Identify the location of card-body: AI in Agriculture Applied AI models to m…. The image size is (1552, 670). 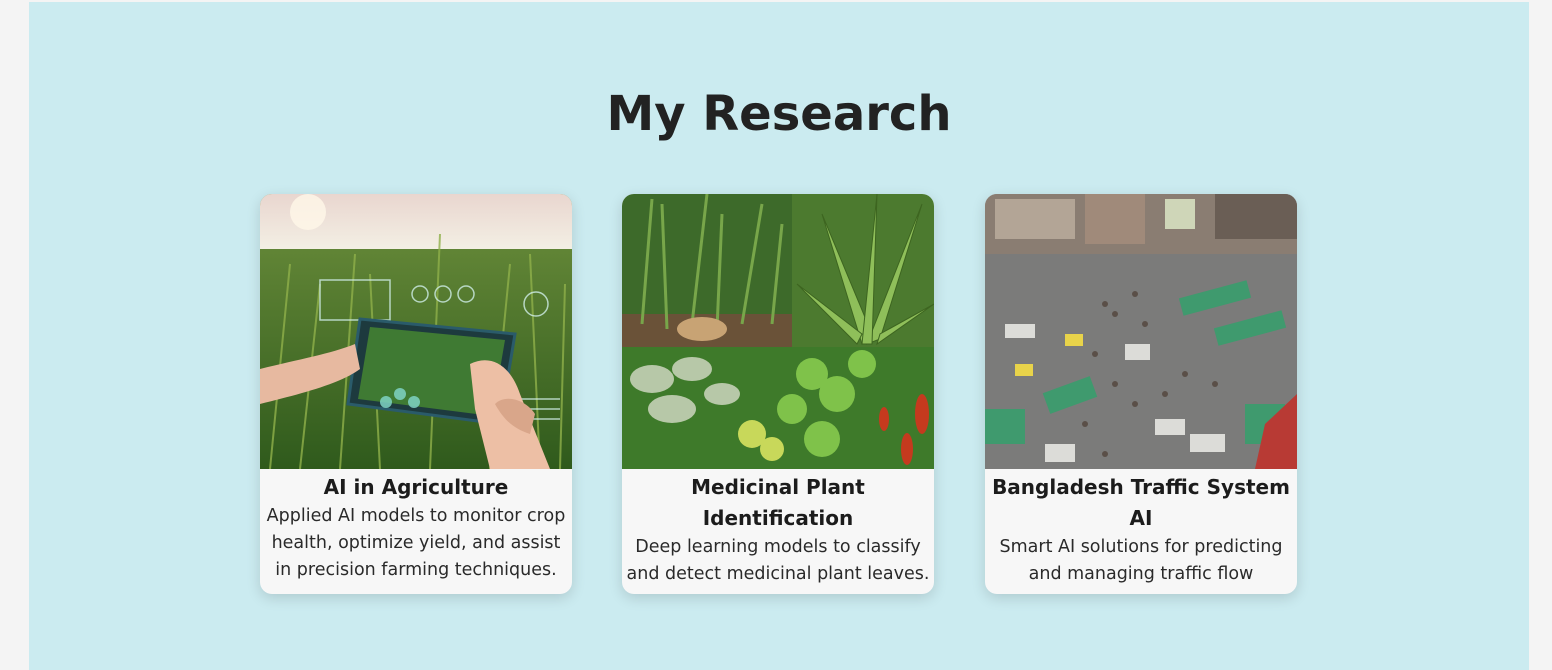
(416, 528).